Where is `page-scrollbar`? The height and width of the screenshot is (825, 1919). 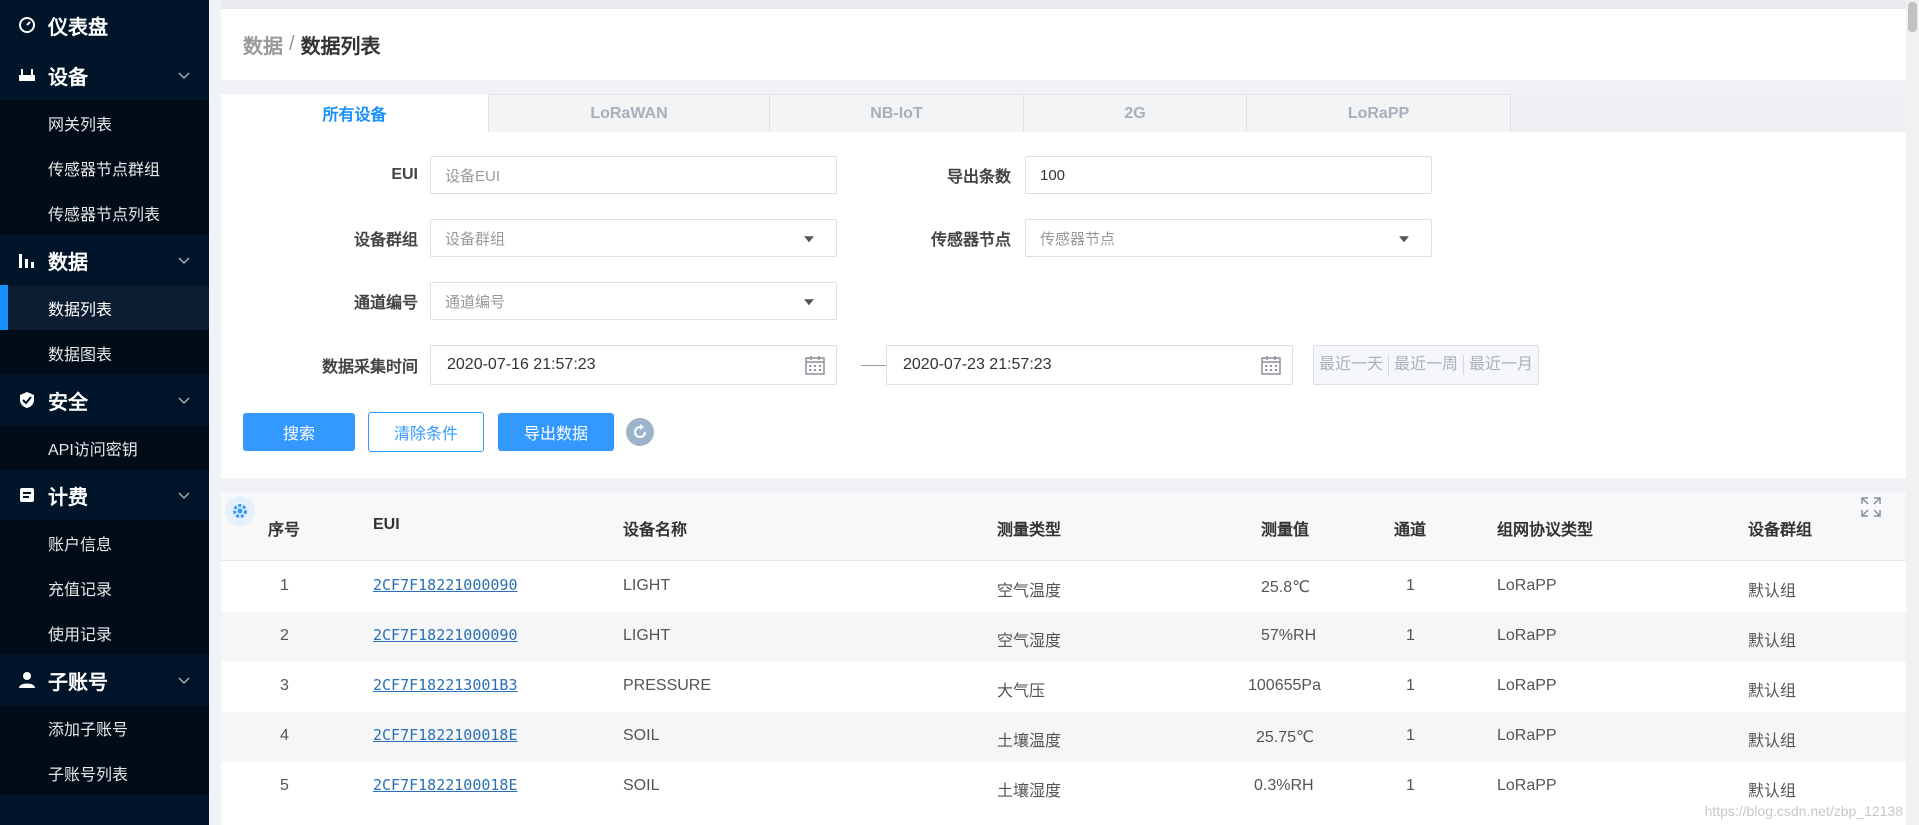 page-scrollbar is located at coordinates (1912, 412).